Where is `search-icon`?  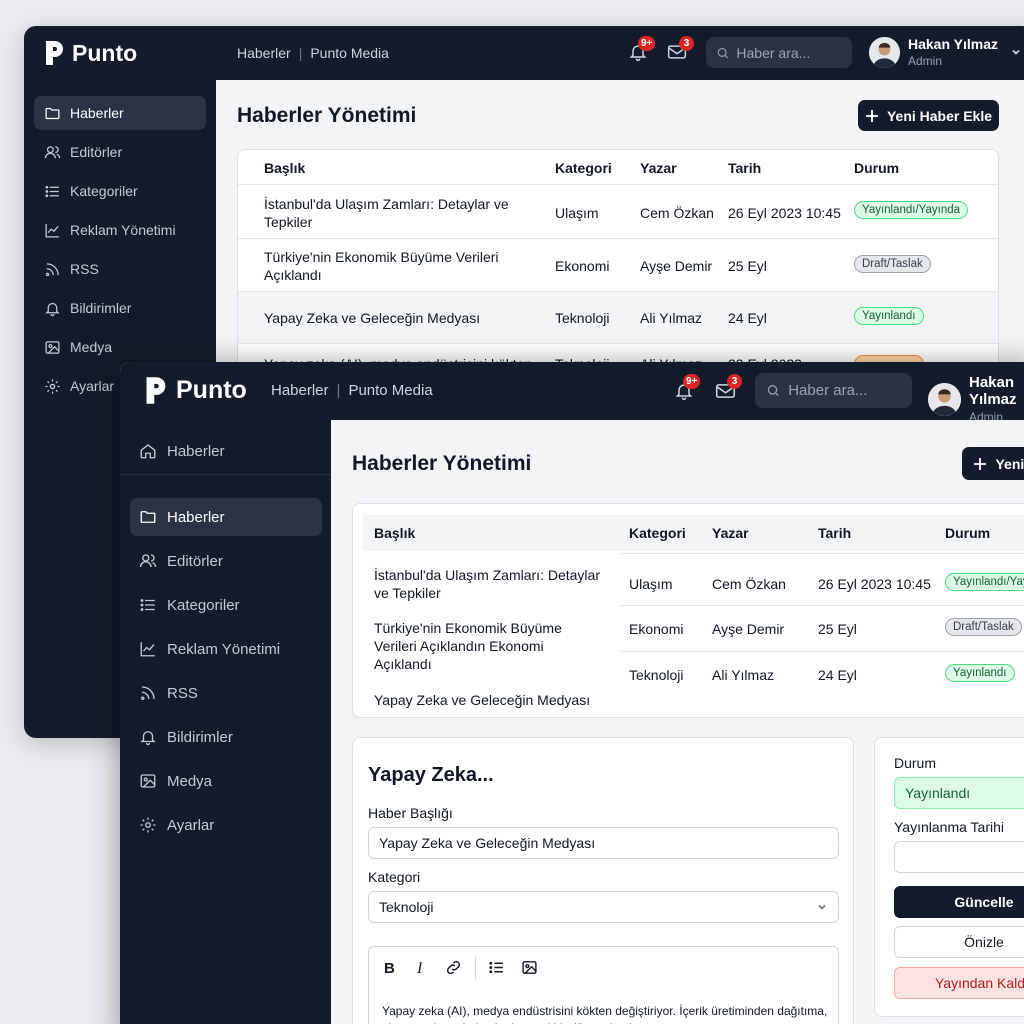 search-icon is located at coordinates (773, 391).